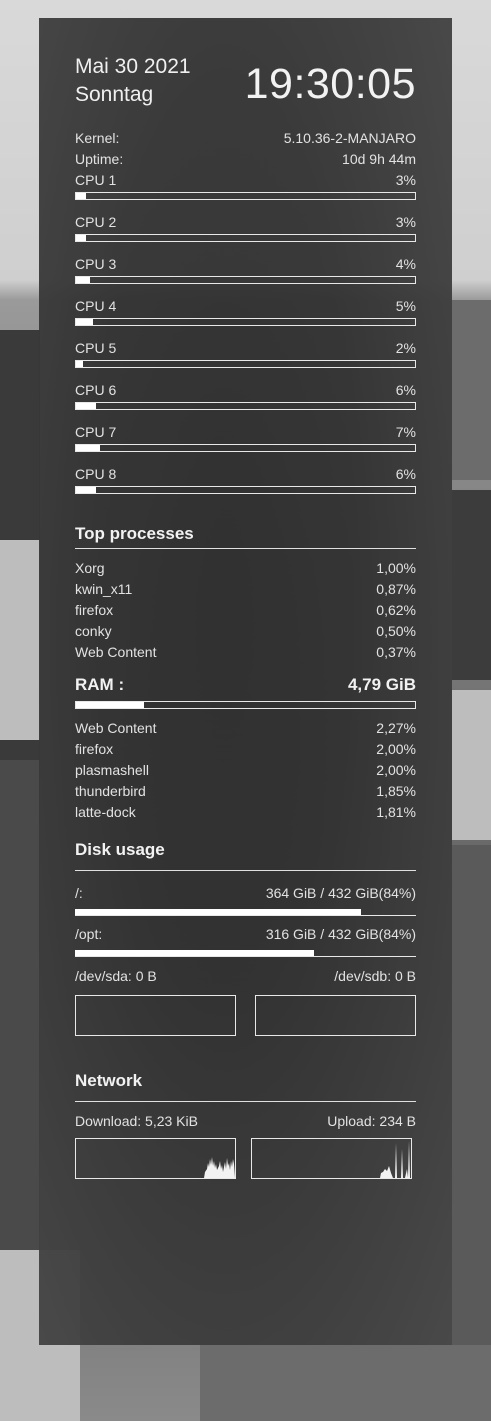  What do you see at coordinates (396, 568) in the screenshot?
I see `process-value: 1,00%` at bounding box center [396, 568].